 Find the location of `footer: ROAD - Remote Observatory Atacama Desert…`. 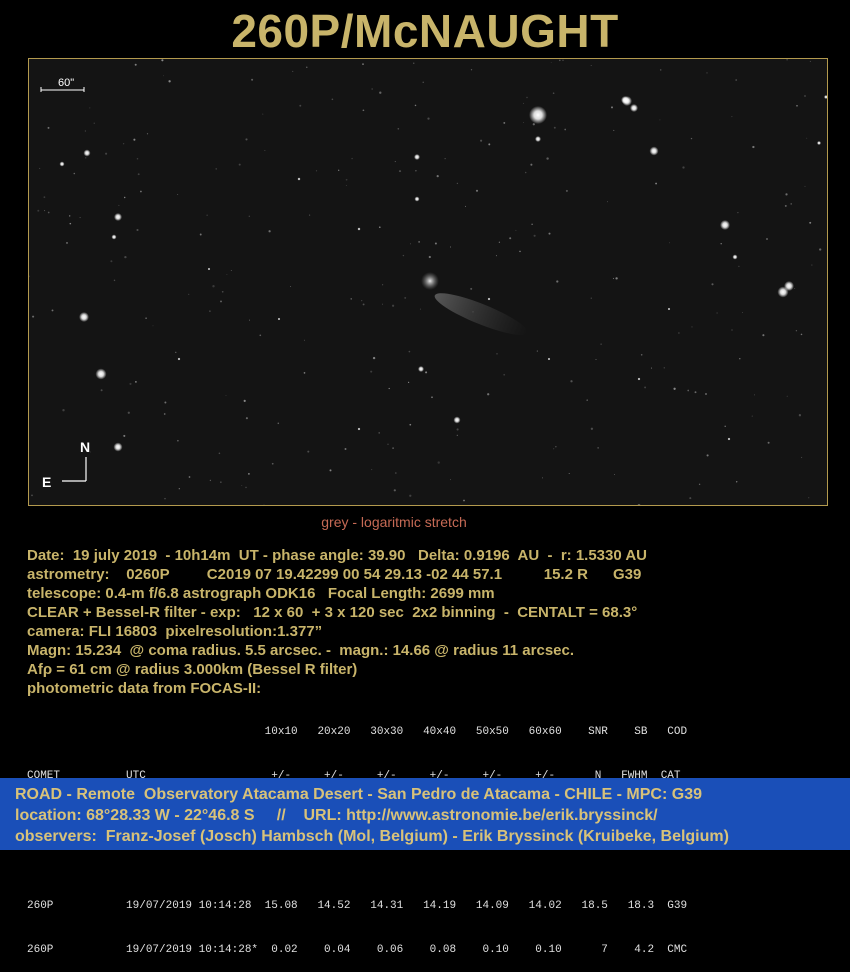

footer: ROAD - Remote Observatory Atacama Desert… is located at coordinates (425, 814).